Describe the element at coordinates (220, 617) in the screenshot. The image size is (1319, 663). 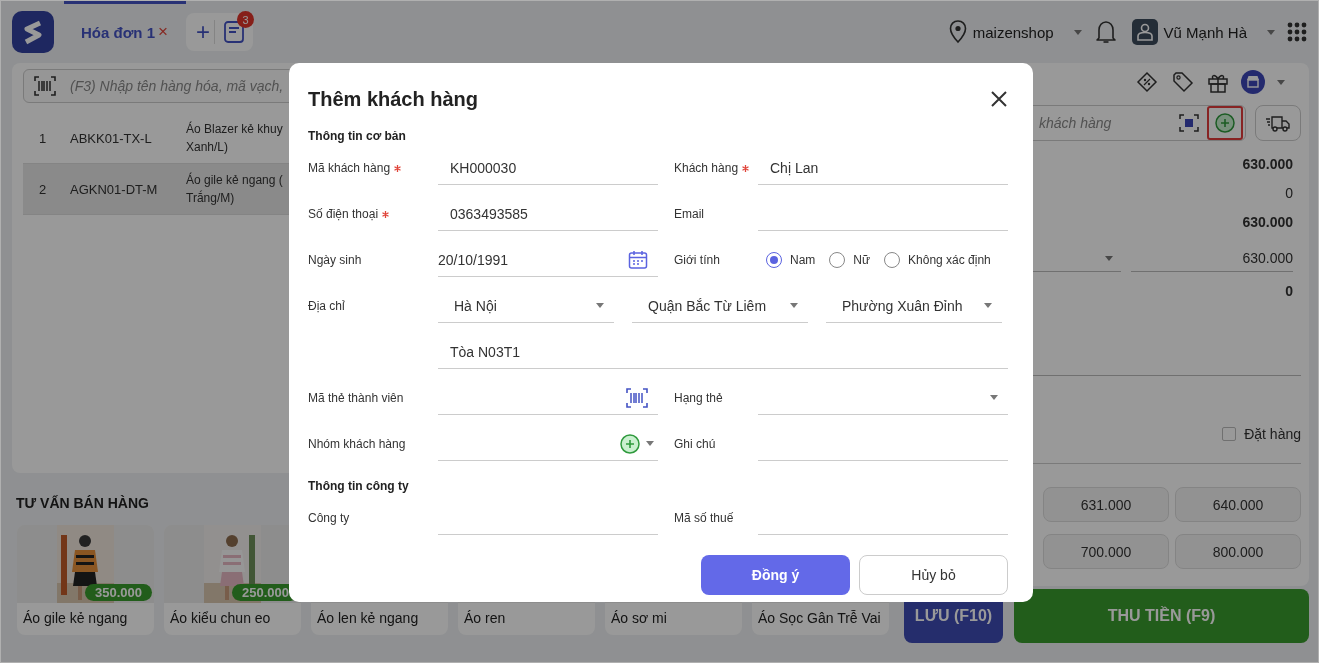
I see `product-name: Áo kiểu chun eo` at that location.